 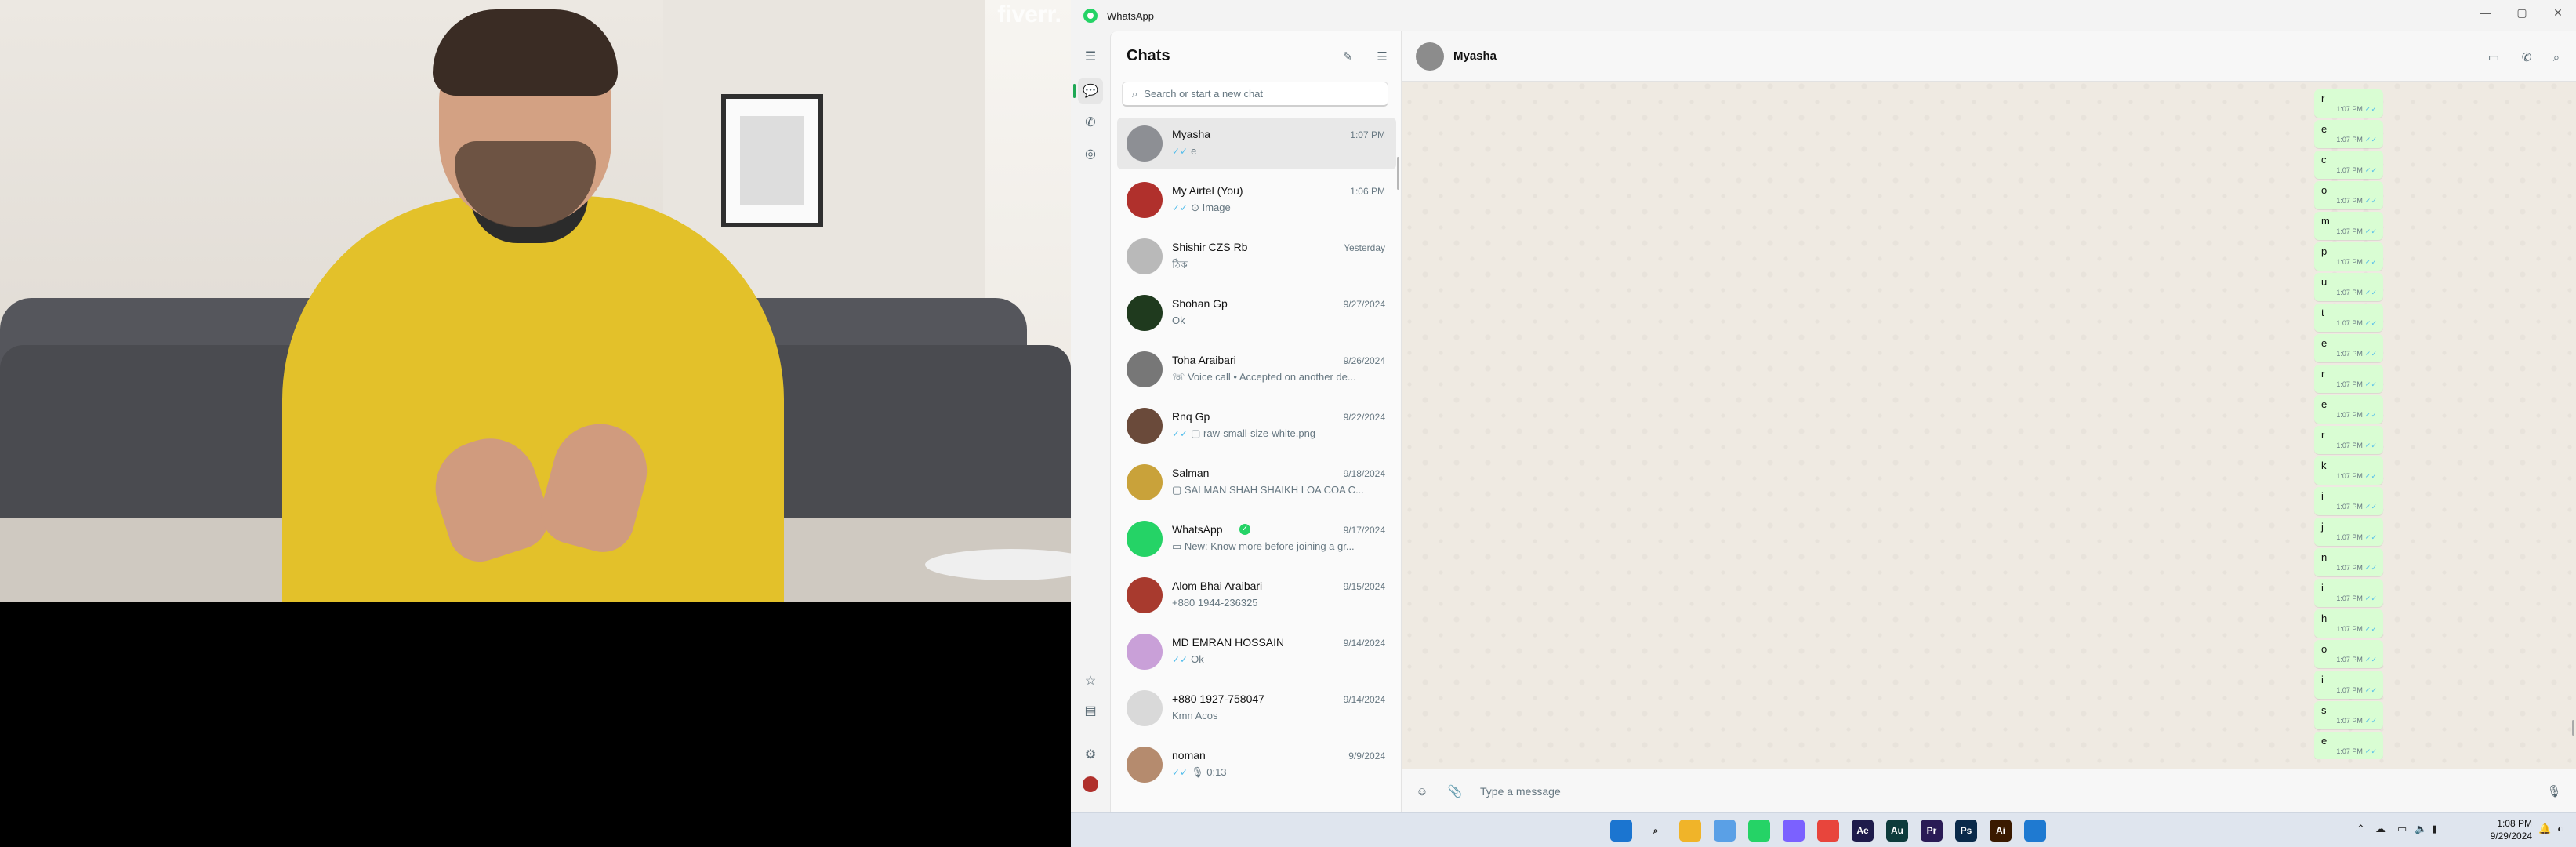 What do you see at coordinates (1257, 708) in the screenshot?
I see `chat-row: +880 1927-758047 9/14/2024 Kmn Acos` at bounding box center [1257, 708].